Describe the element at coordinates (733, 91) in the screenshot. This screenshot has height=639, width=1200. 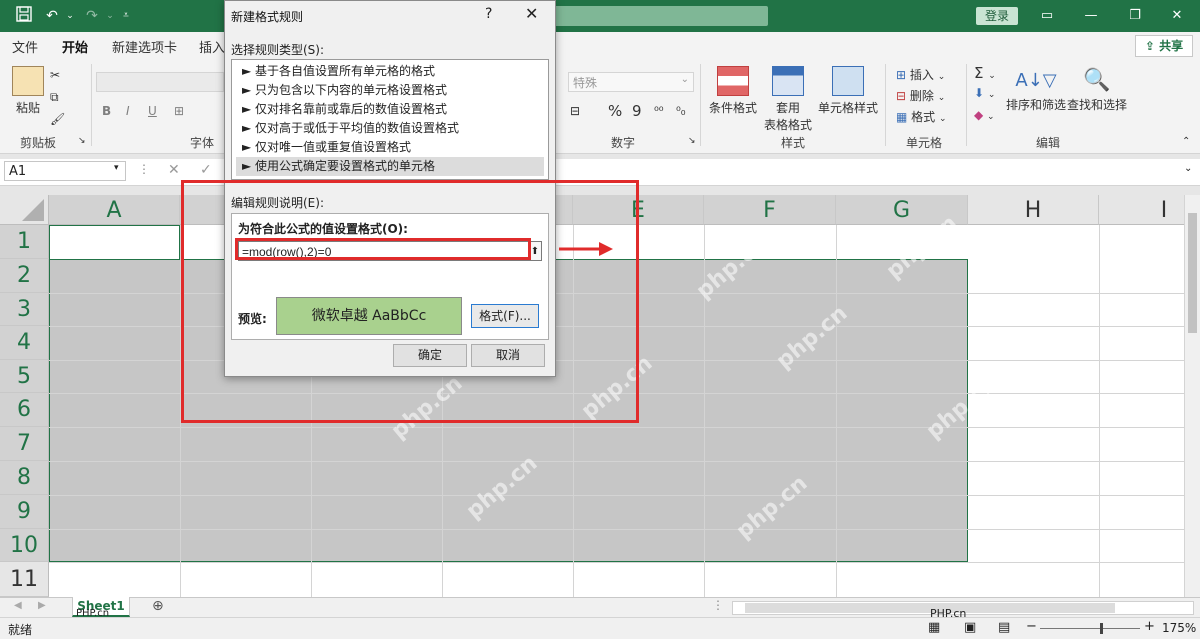
I see `conditional-format-button: 条件格式` at that location.